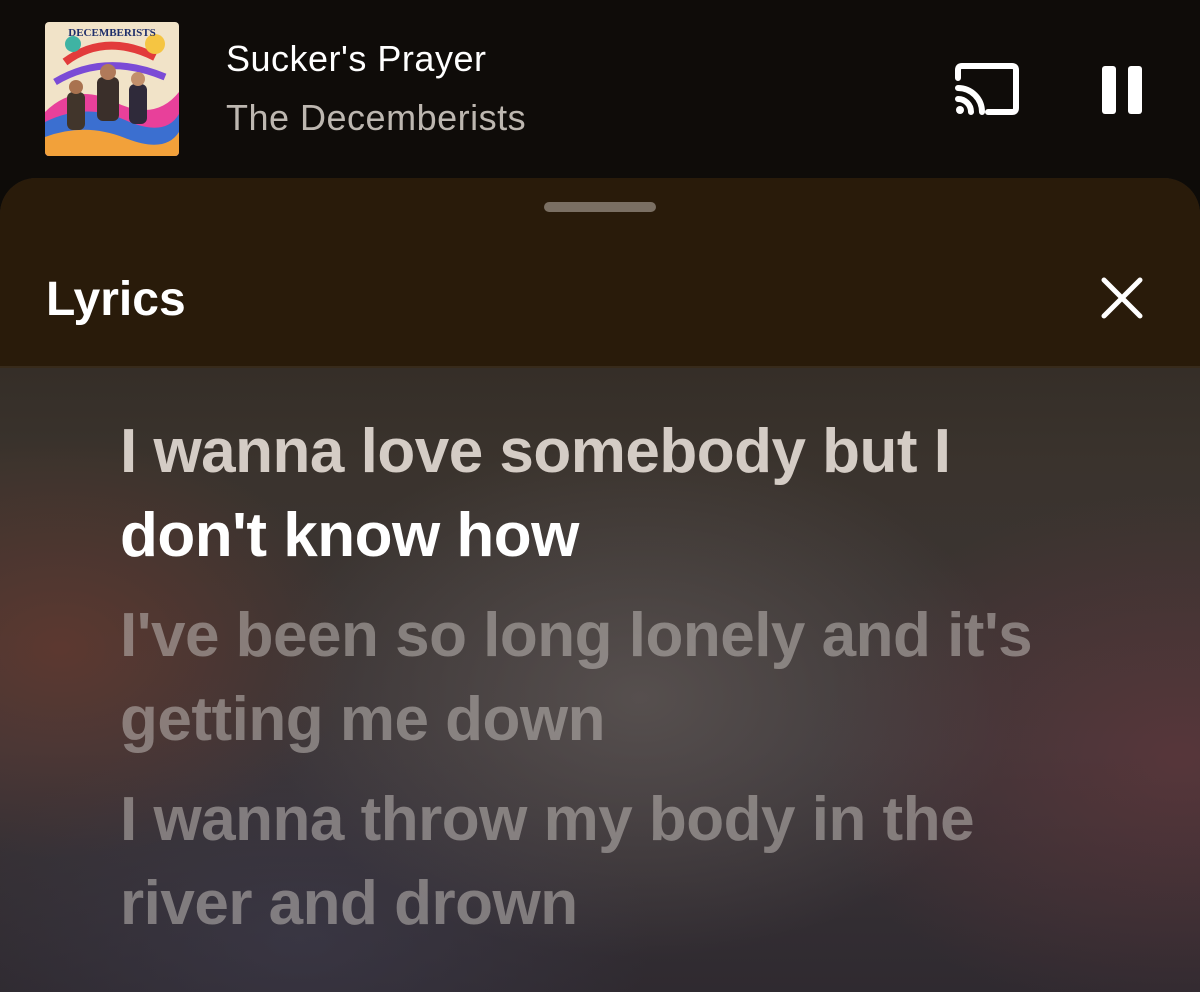 The image size is (1200, 992). What do you see at coordinates (600, 207) in the screenshot?
I see `drag-handle` at bounding box center [600, 207].